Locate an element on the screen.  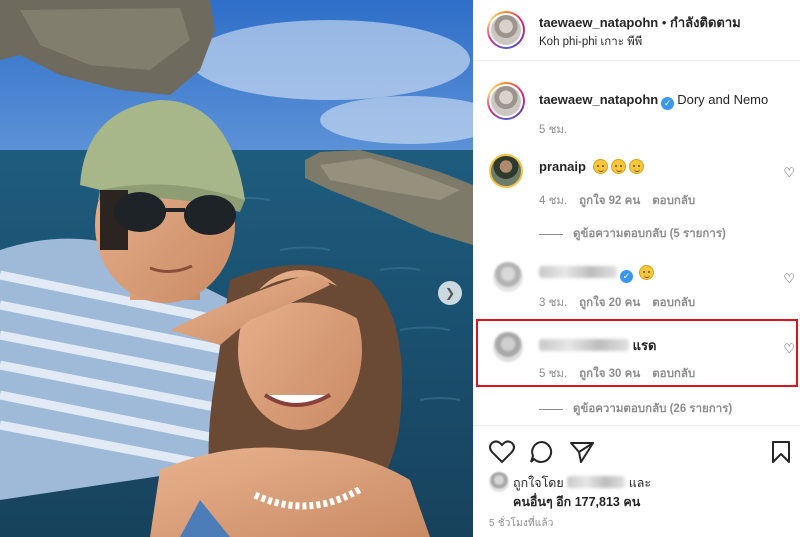
caption-avatar is located at coordinates (506, 101).